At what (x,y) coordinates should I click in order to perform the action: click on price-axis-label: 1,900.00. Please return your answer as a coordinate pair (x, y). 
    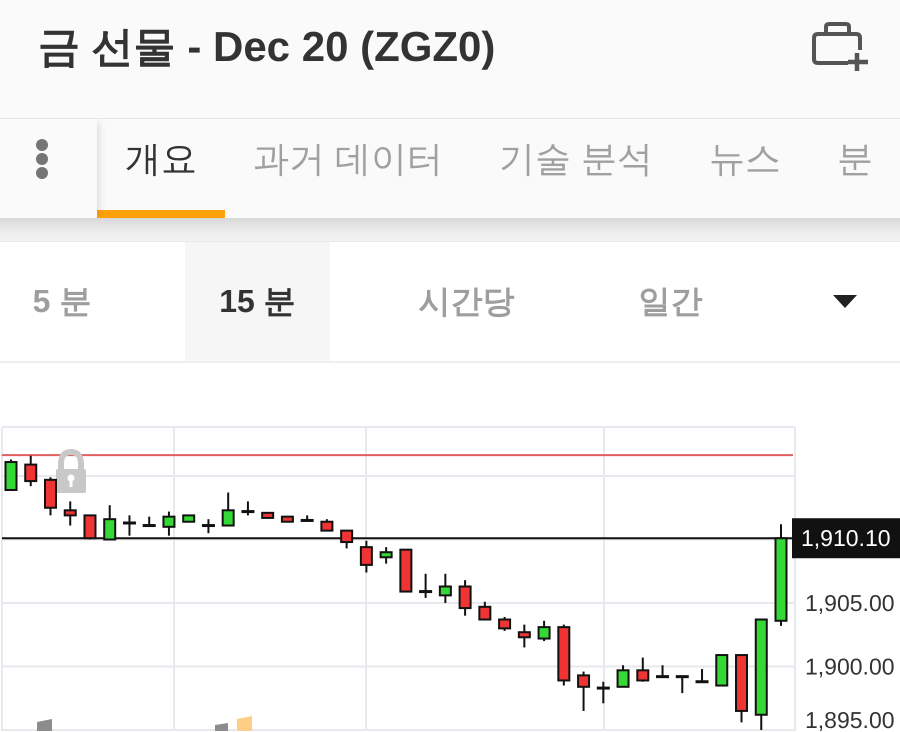
    Looking at the image, I should click on (850, 667).